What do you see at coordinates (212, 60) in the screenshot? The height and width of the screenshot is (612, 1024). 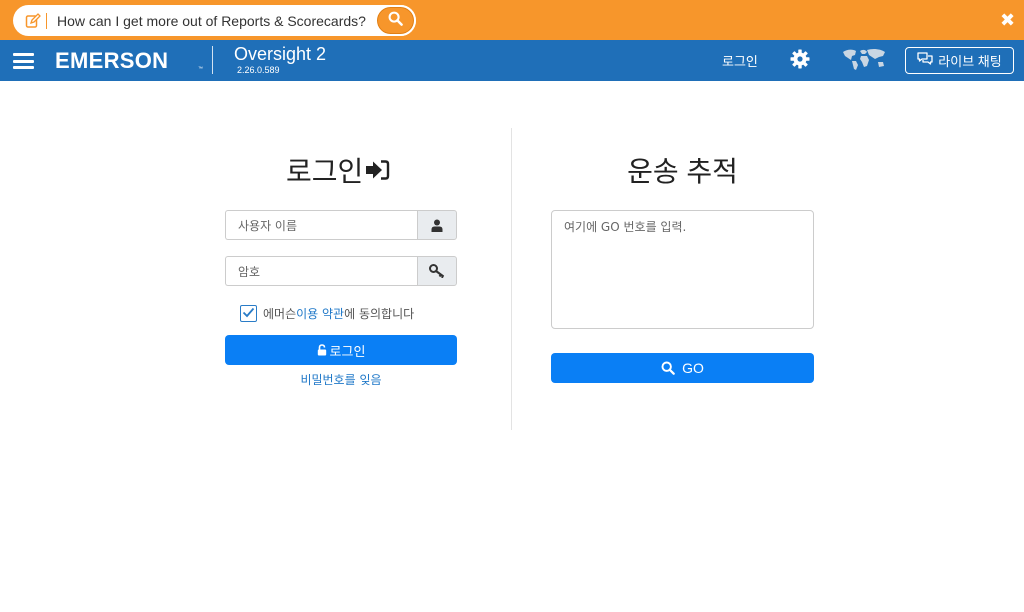 I see `logo-divider` at bounding box center [212, 60].